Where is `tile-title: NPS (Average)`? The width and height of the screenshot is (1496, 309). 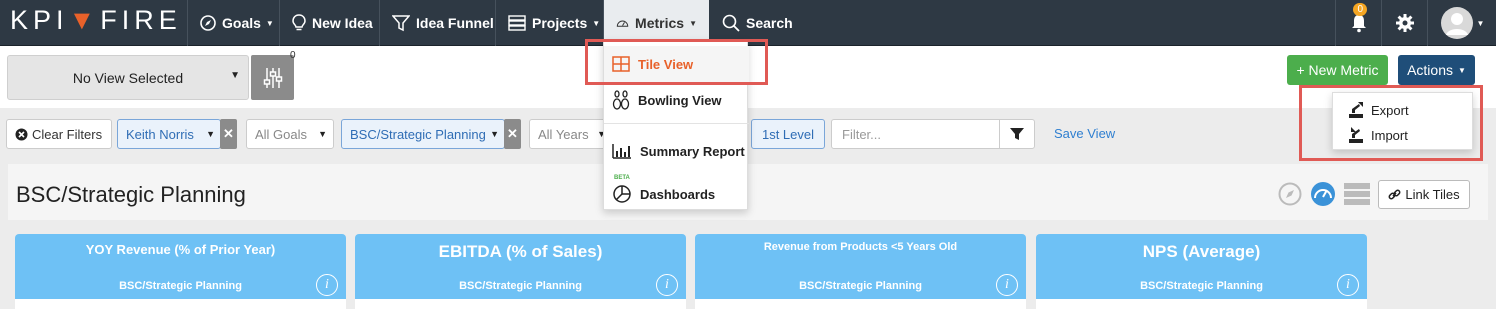 tile-title: NPS (Average) is located at coordinates (1201, 251).